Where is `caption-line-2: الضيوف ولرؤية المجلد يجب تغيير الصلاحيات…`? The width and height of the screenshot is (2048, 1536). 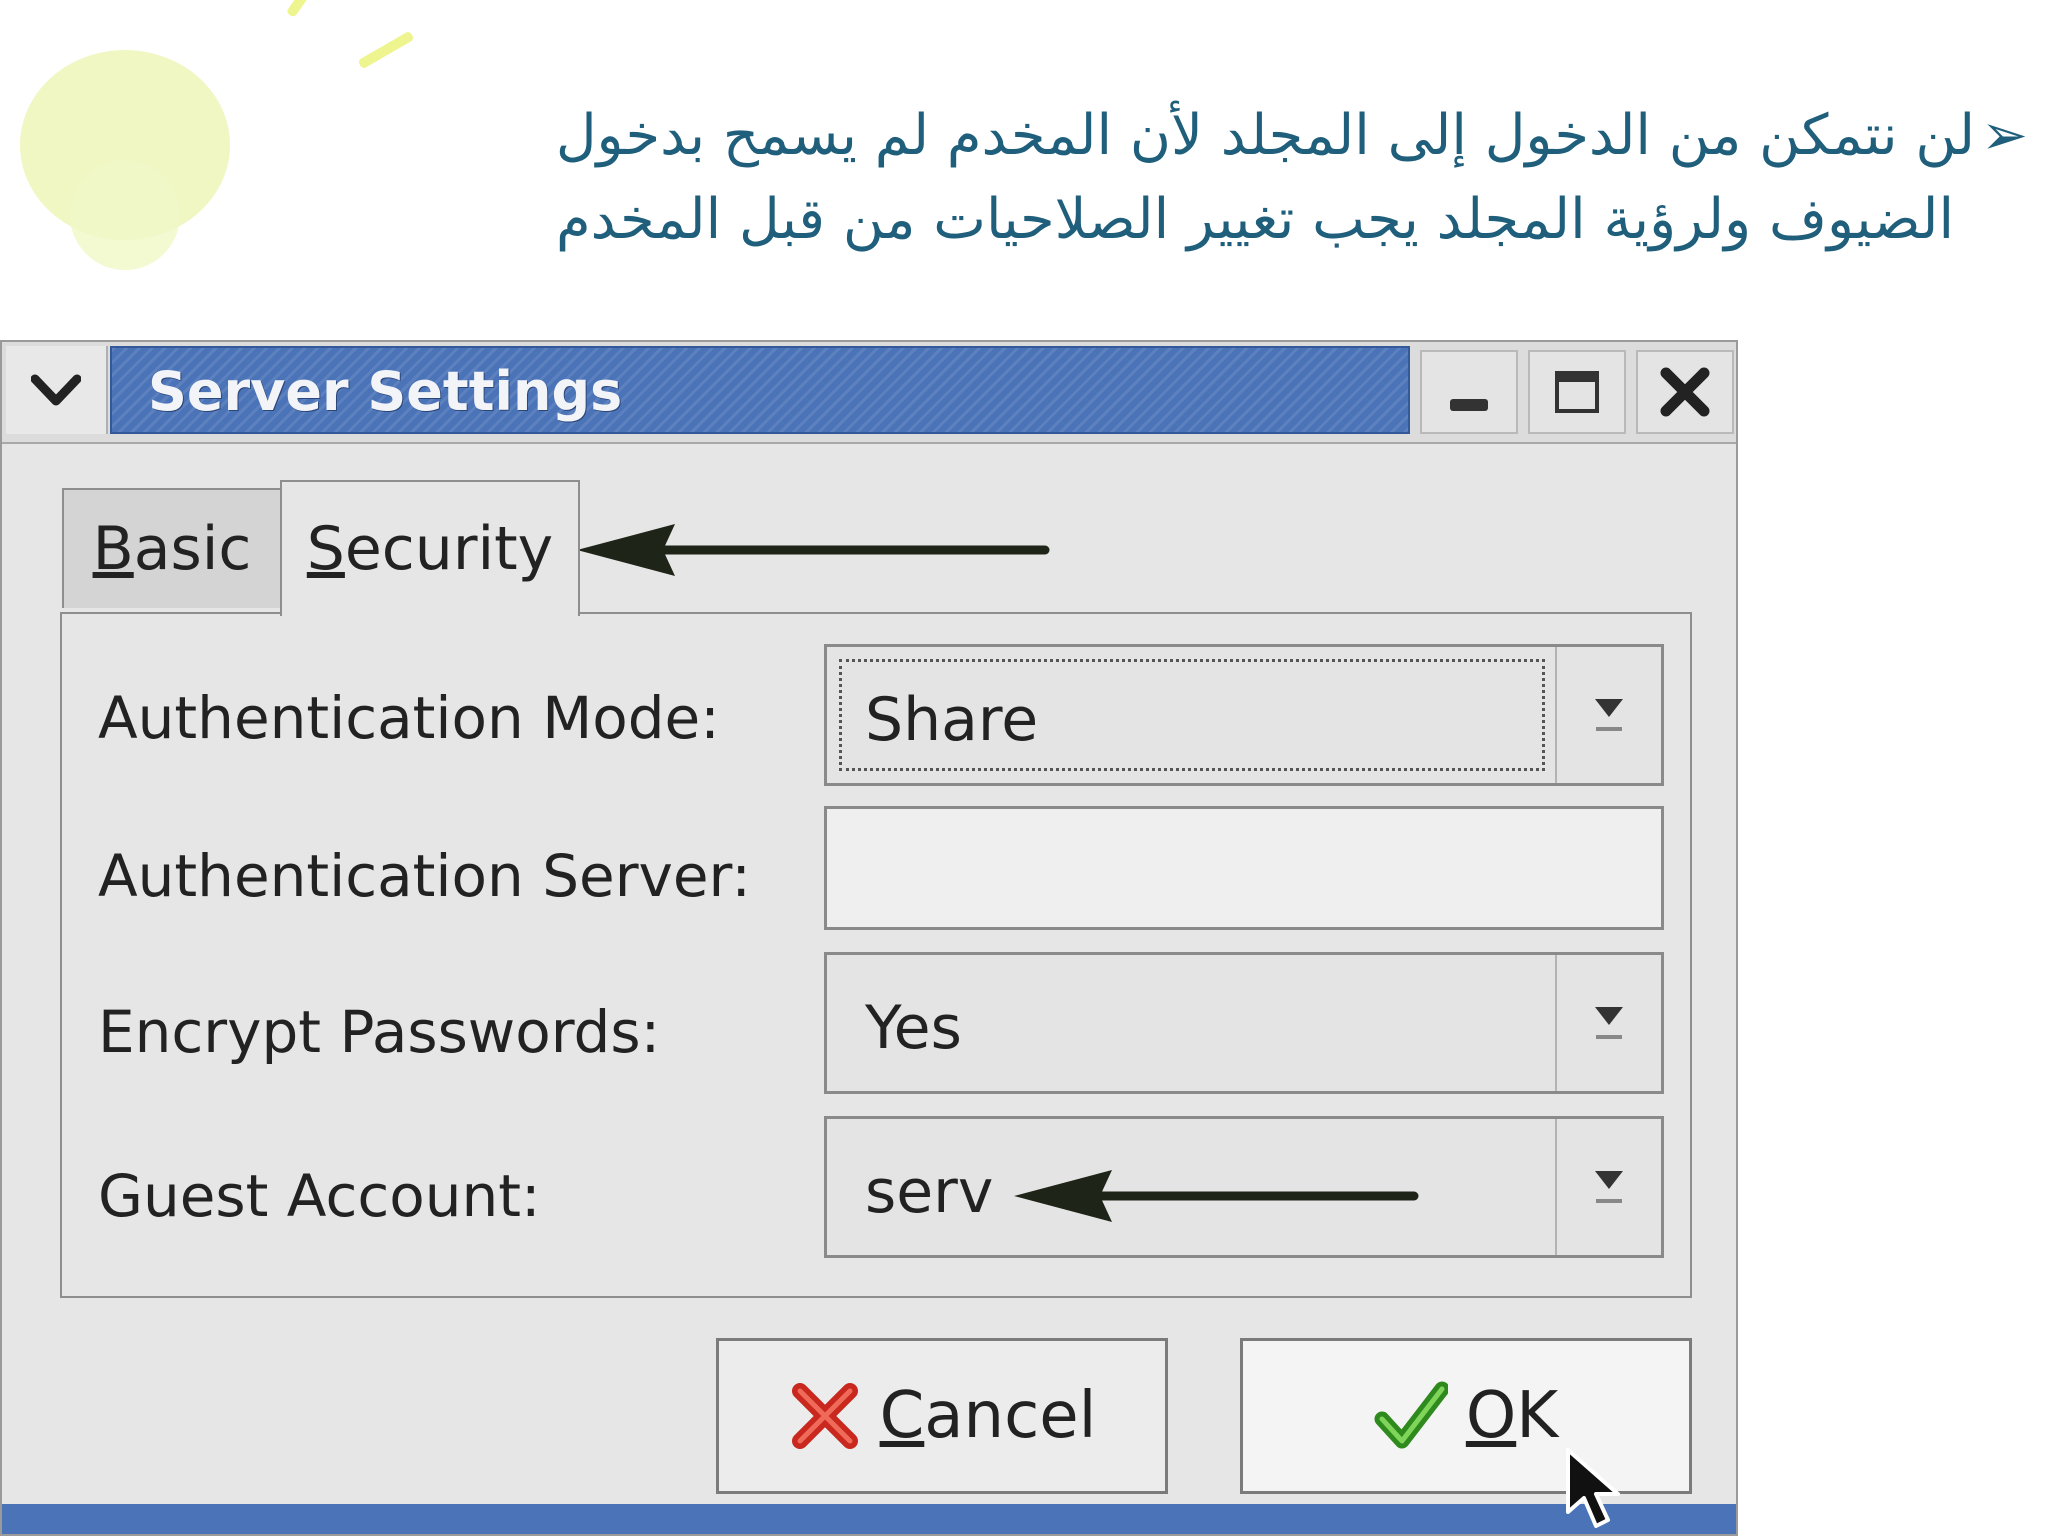 caption-line-2: الضيوف ولرؤية المجلد يجب تغيير الصلاحيات… is located at coordinates (1254, 219).